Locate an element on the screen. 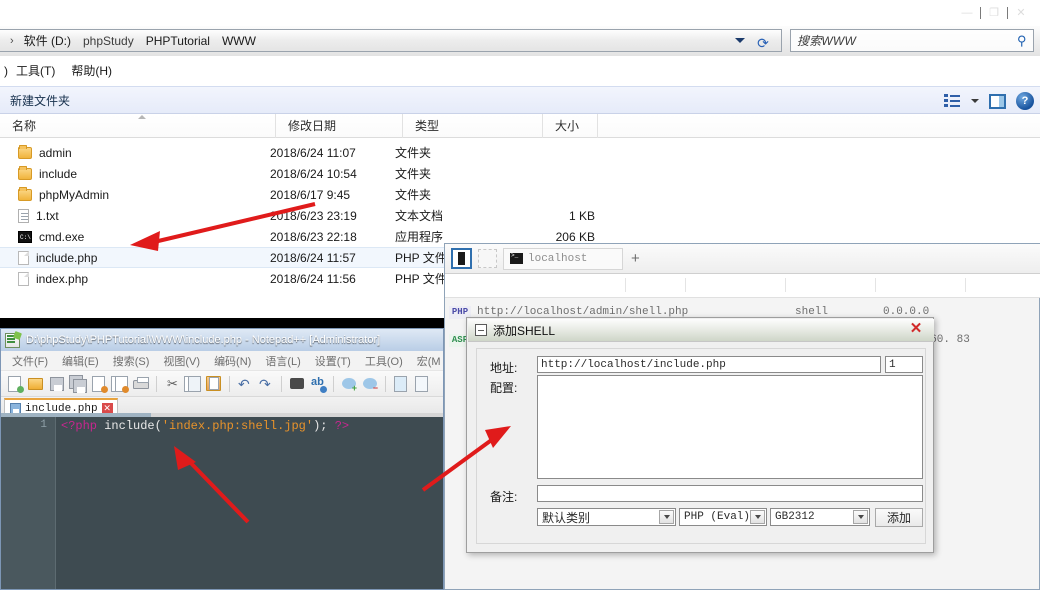 The width and height of the screenshot is (1040, 590). menu-item-settings: 设置(T) is located at coordinates (333, 361).